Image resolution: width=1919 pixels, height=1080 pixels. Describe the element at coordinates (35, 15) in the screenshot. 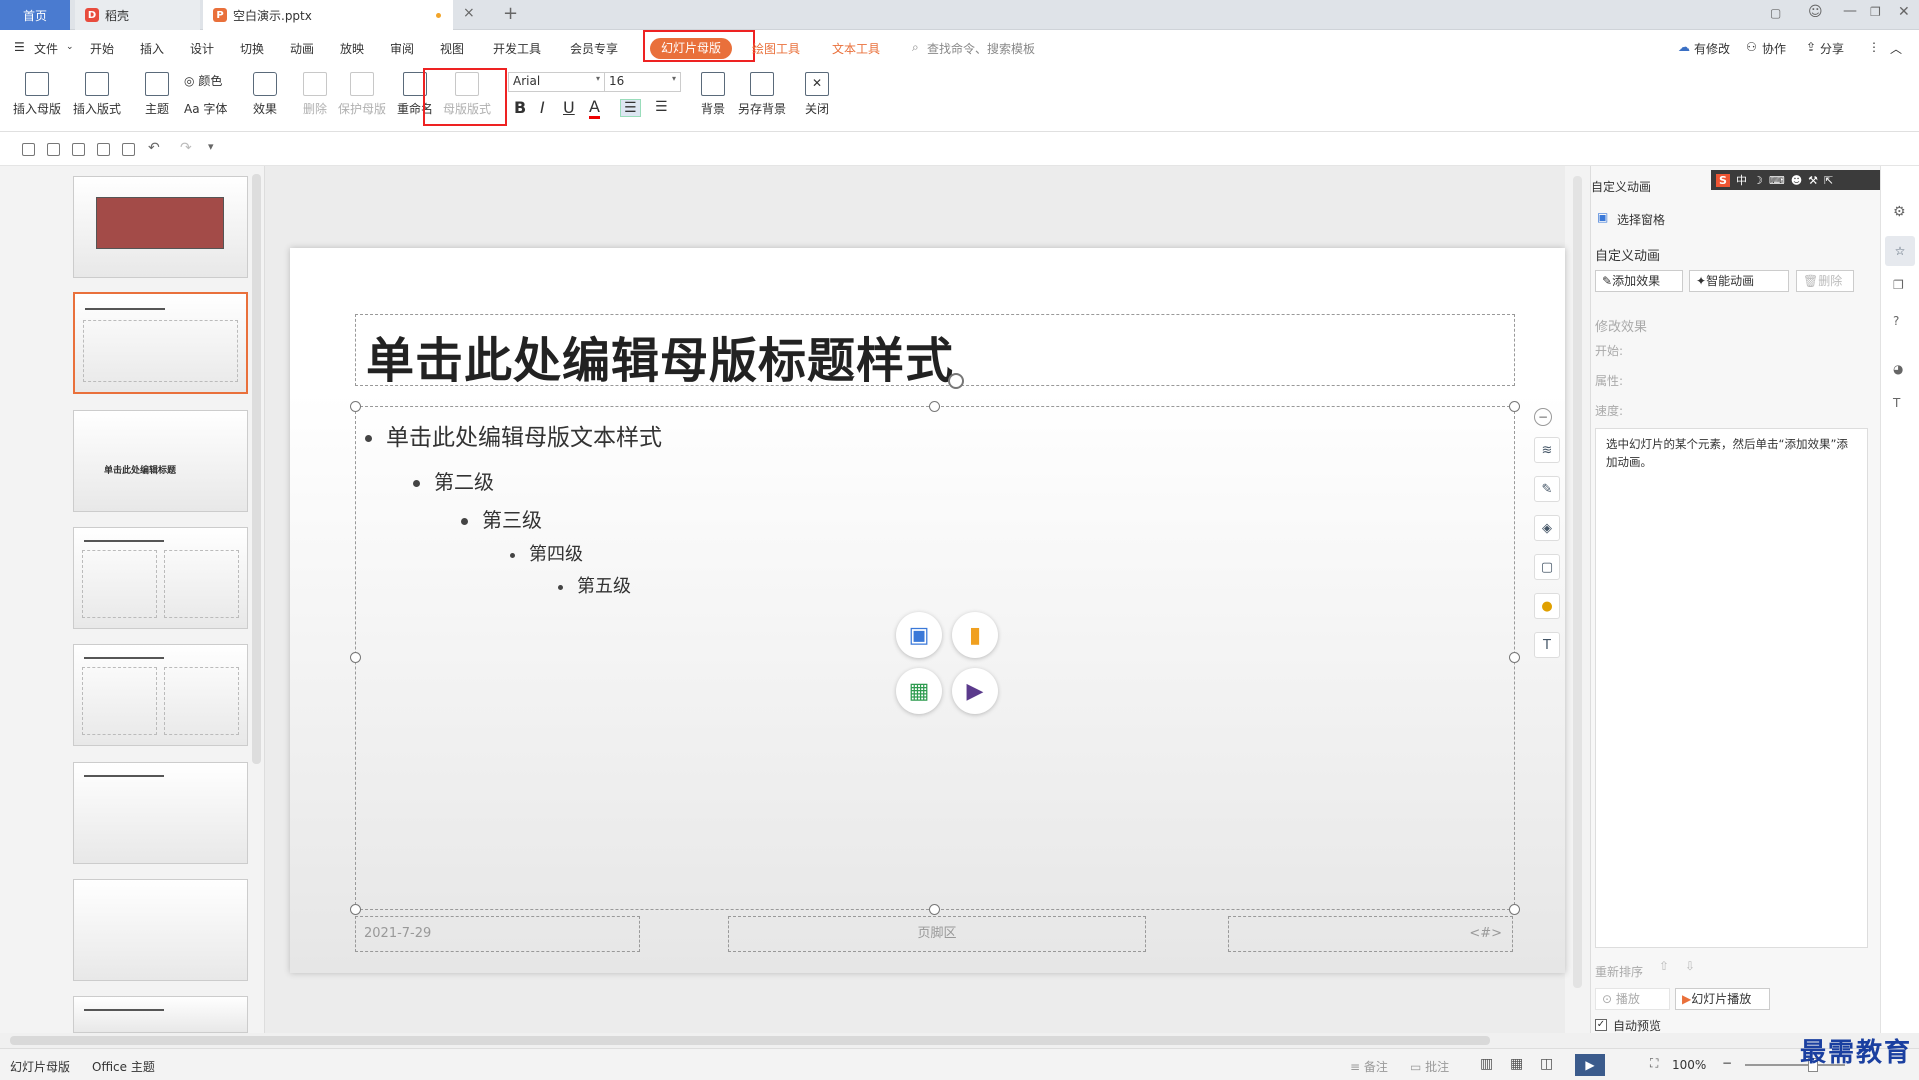

I see `tab-home: 首页` at that location.